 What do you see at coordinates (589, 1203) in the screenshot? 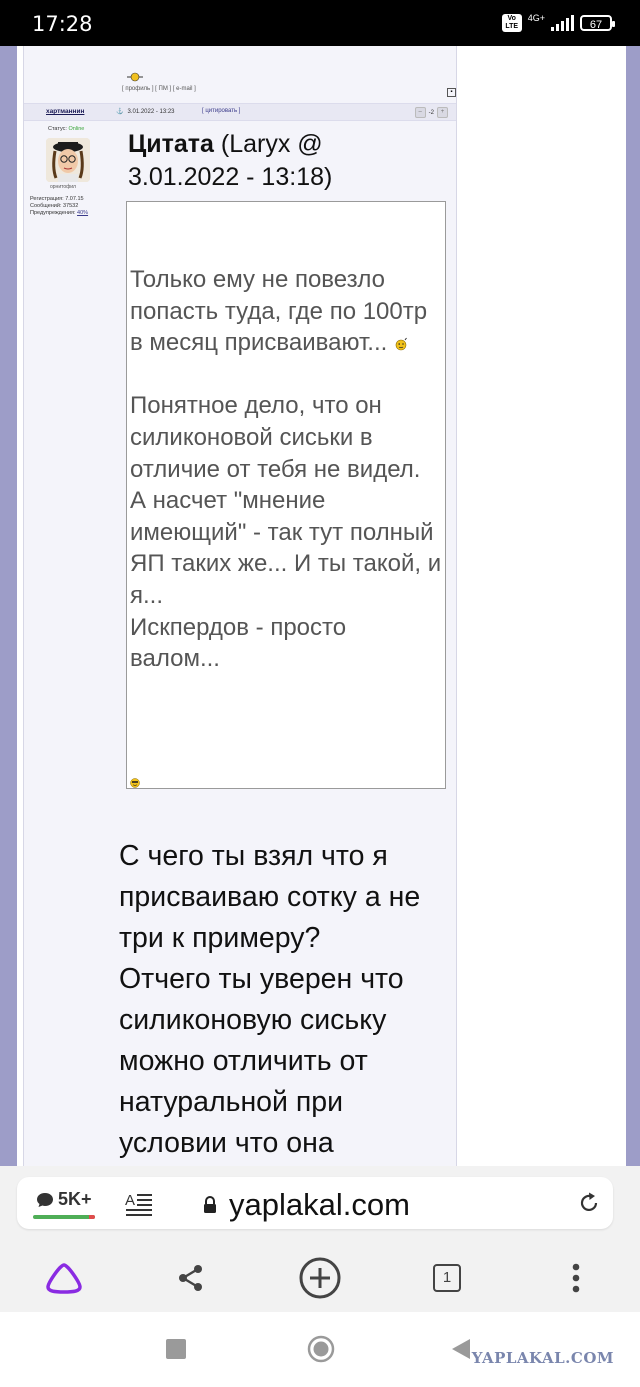
I see `reload-icon` at bounding box center [589, 1203].